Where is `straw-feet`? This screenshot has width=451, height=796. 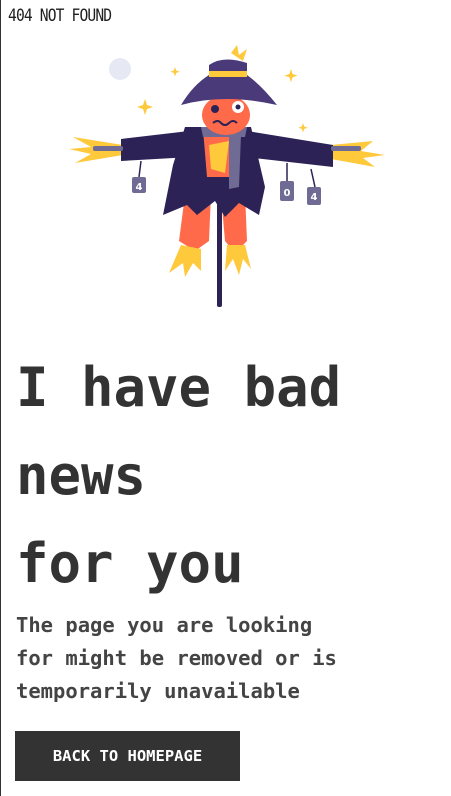 straw-feet is located at coordinates (185, 261).